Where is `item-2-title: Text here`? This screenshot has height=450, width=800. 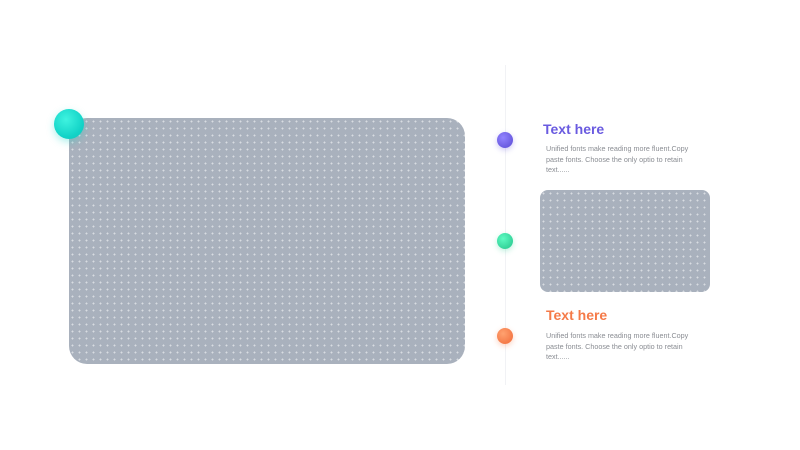 item-2-title: Text here is located at coordinates (577, 315).